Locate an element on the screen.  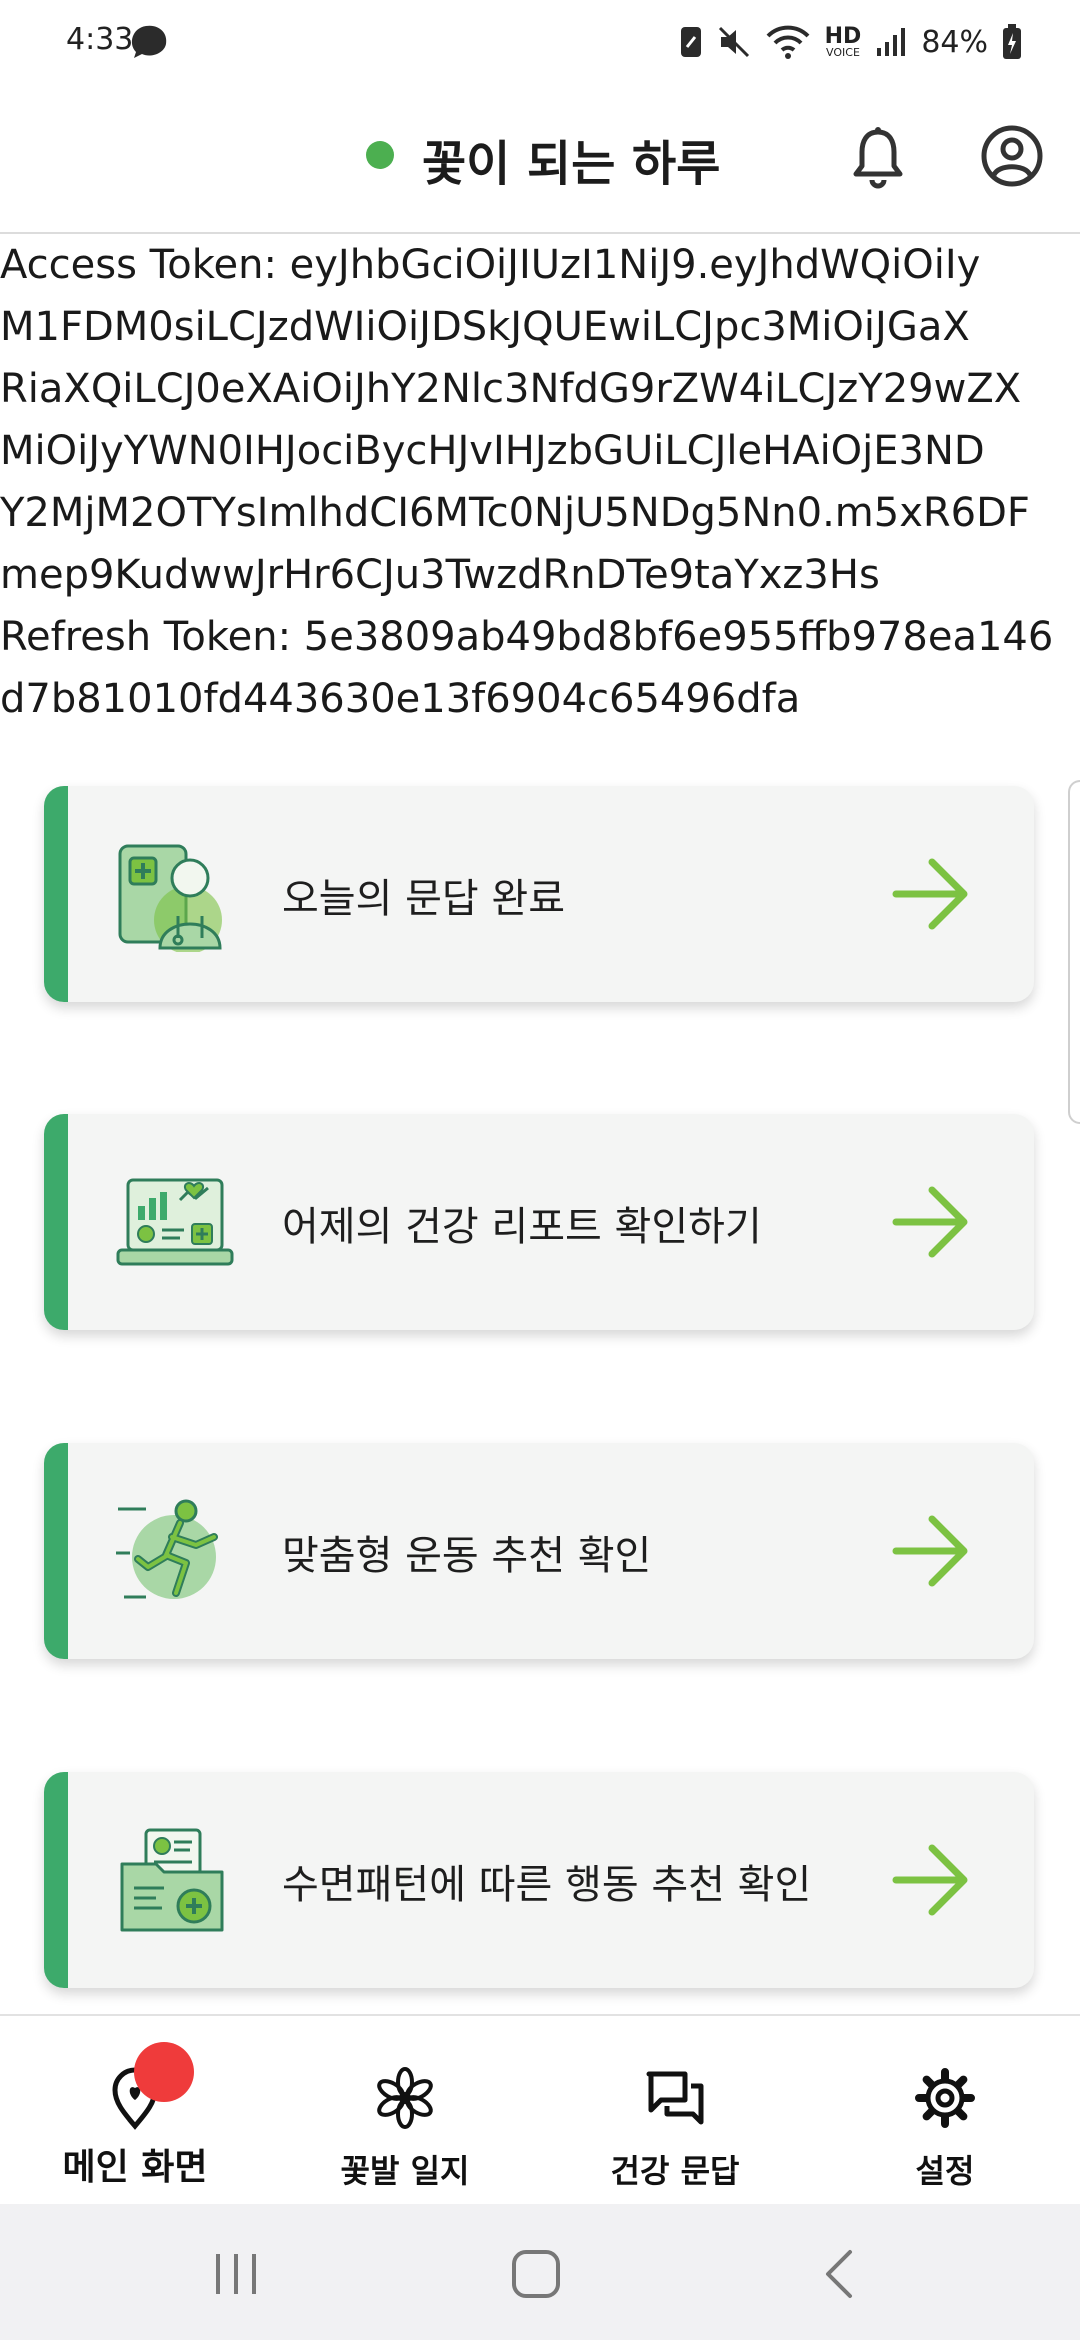
nav-health-qa: 건강 문답 is located at coordinates (675, 2111).